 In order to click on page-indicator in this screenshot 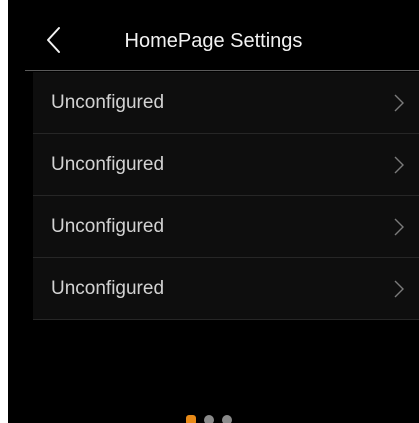, I will do `click(209, 419)`.